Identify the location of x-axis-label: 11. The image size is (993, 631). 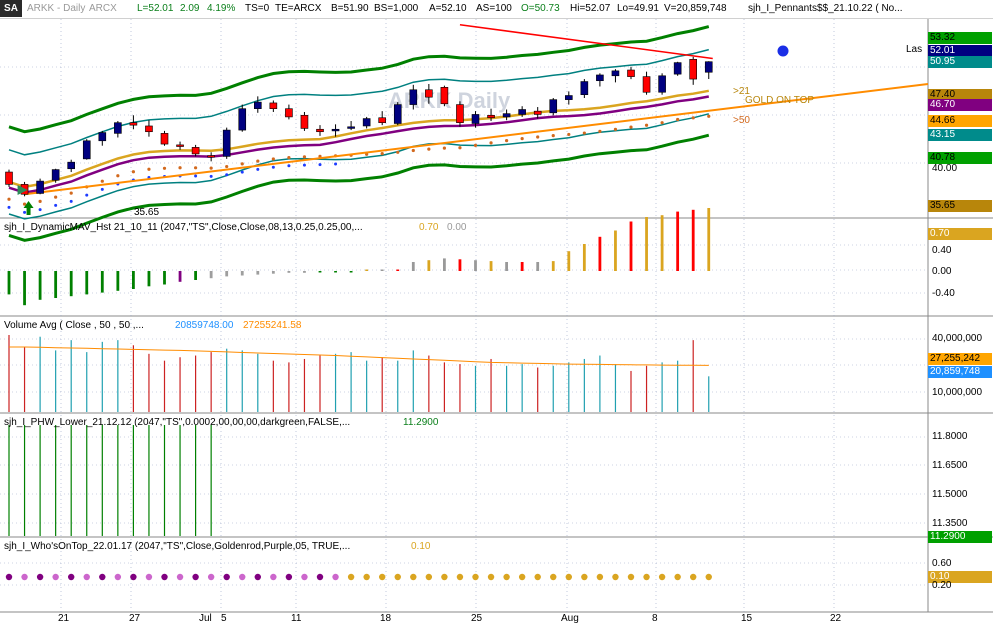
(296, 618).